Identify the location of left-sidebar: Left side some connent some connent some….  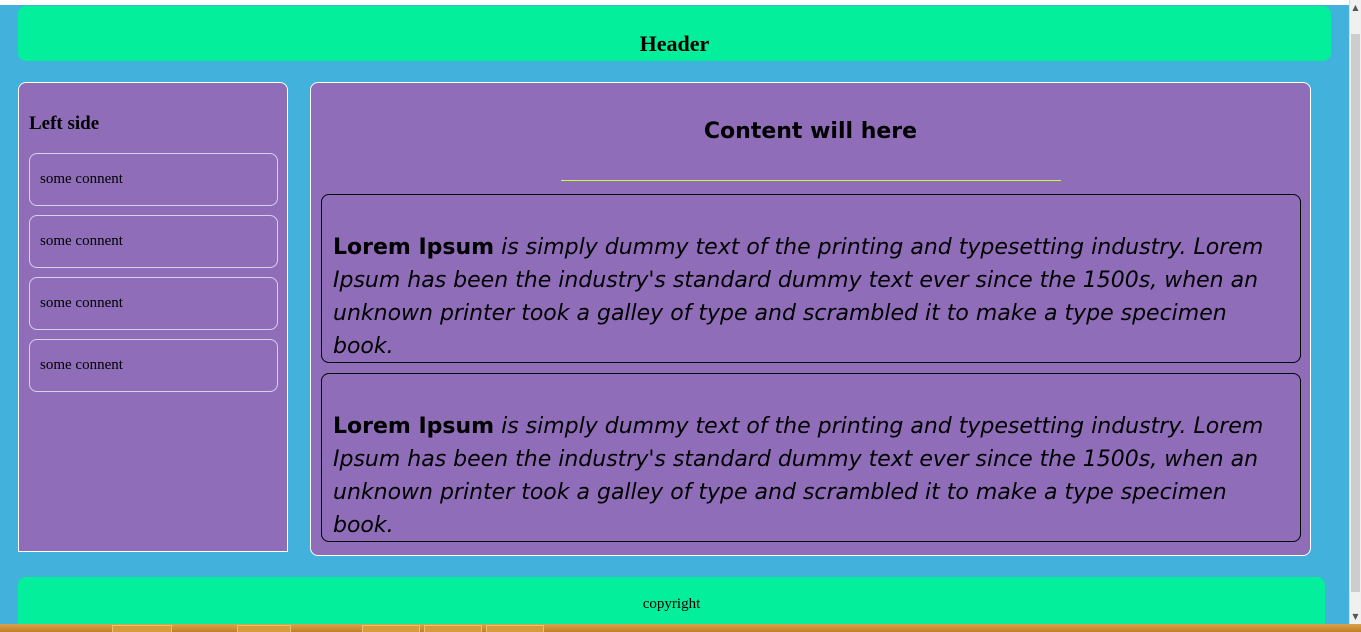
(153, 317).